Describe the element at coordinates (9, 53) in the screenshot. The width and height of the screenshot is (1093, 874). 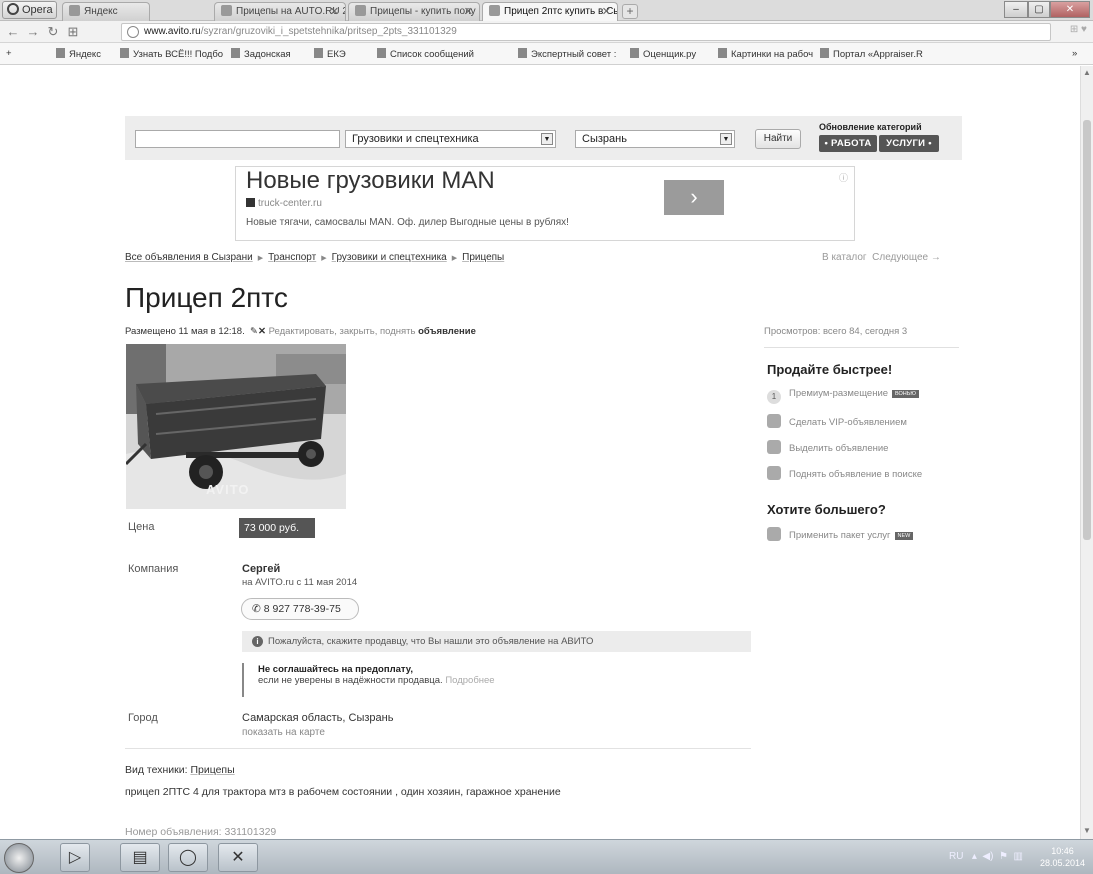
I see `add-bookmark-icon: +` at that location.